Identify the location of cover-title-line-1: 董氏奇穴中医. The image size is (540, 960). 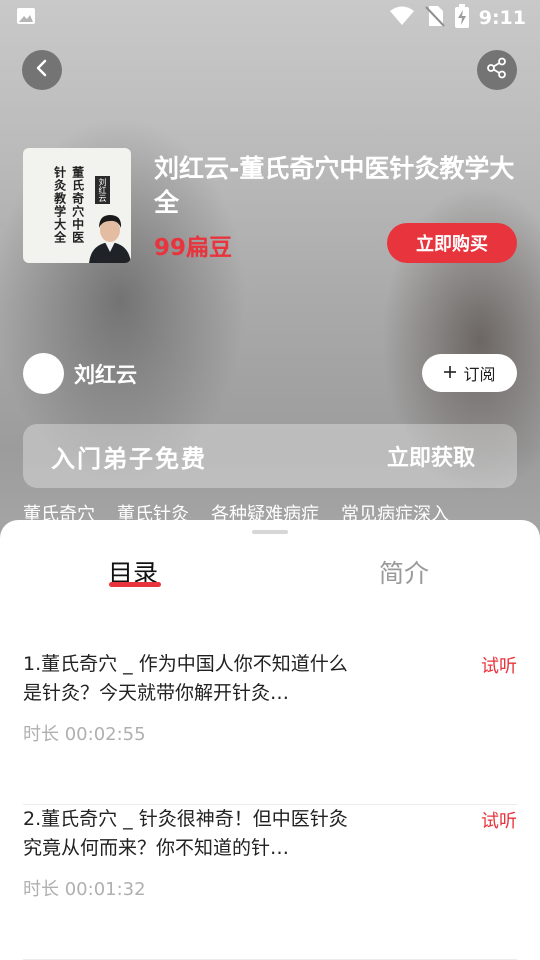
(77, 205).